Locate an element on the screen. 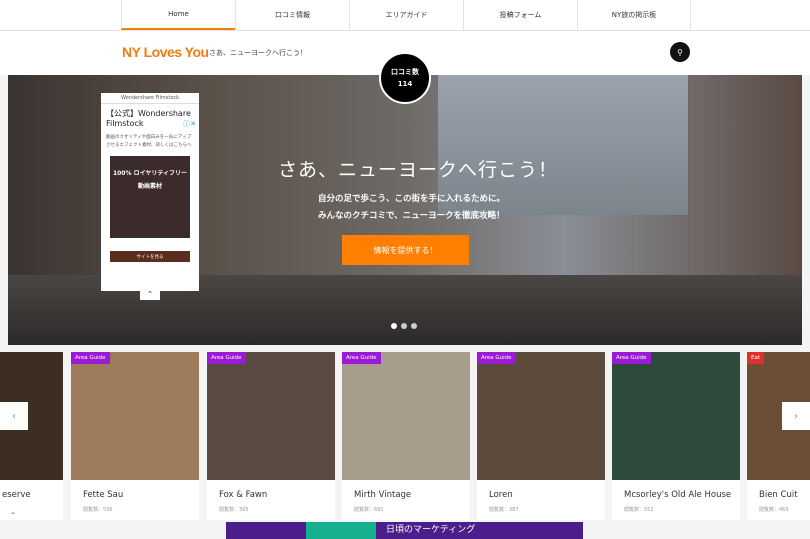  review-count-badge: 口コミ数 114 is located at coordinates (405, 78).